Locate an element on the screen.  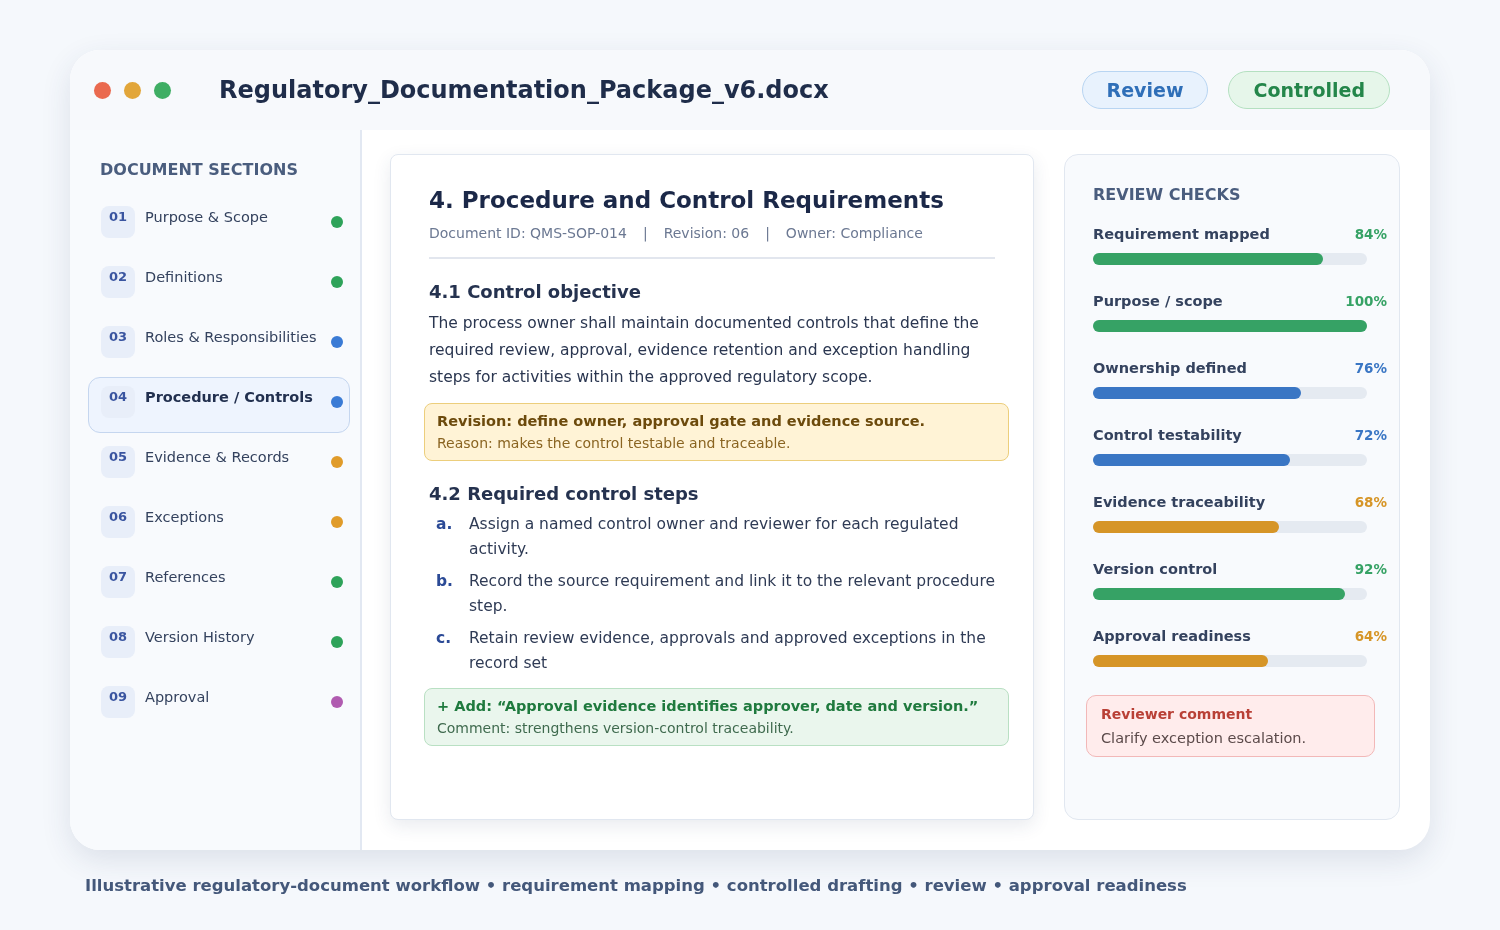
check-label: Requirement mapped is located at coordinates (1181, 234).